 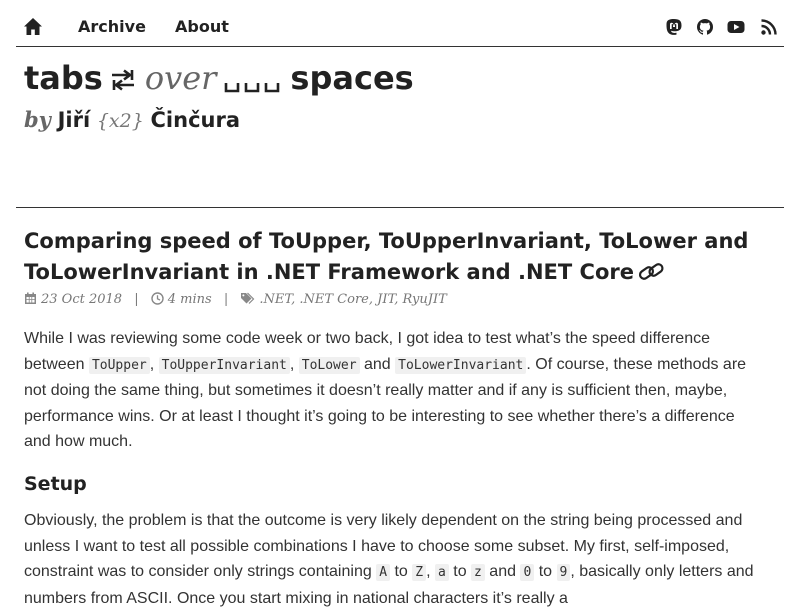 What do you see at coordinates (383, 572) in the screenshot?
I see `code-A: A` at bounding box center [383, 572].